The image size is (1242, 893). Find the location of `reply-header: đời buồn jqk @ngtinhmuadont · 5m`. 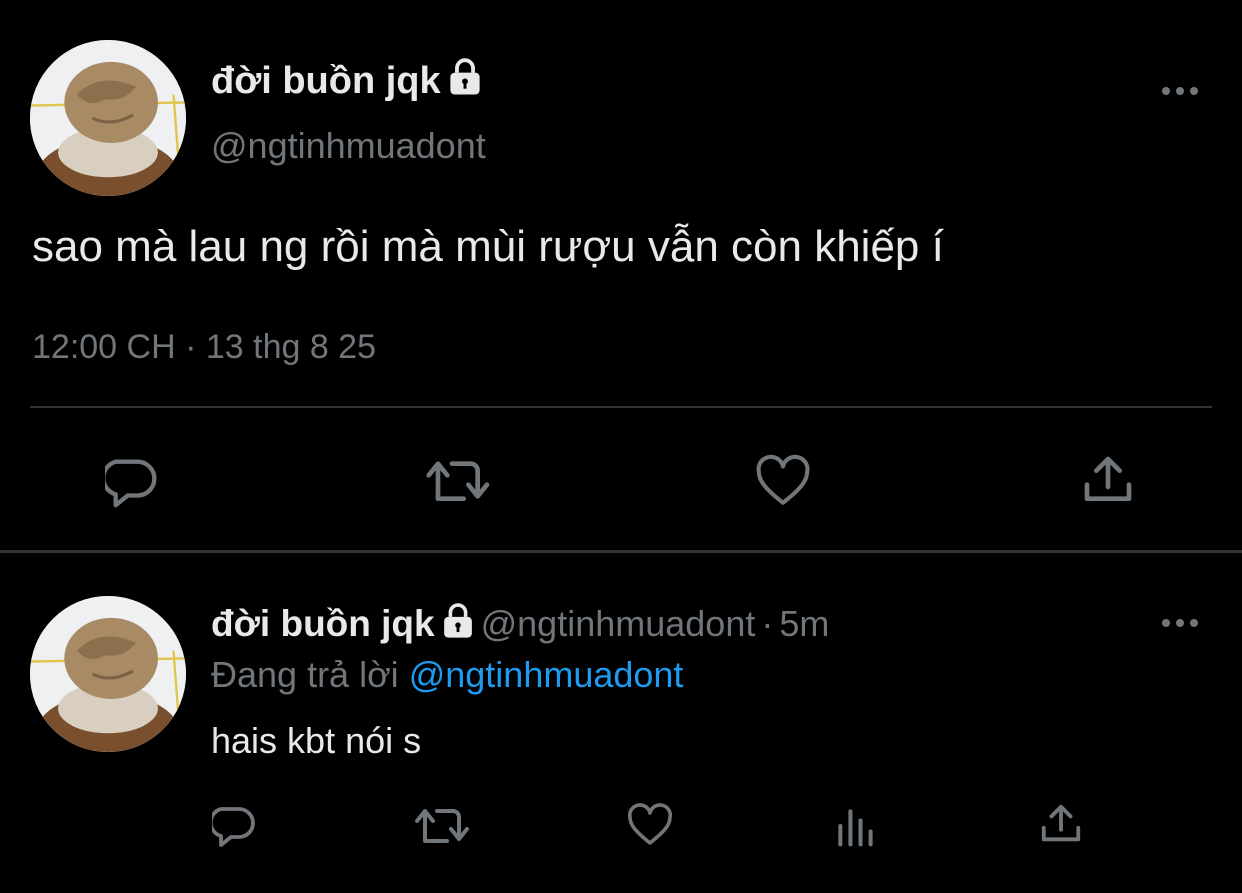

reply-header: đời buồn jqk @ngtinhmuadont · 5m is located at coordinates (520, 625).